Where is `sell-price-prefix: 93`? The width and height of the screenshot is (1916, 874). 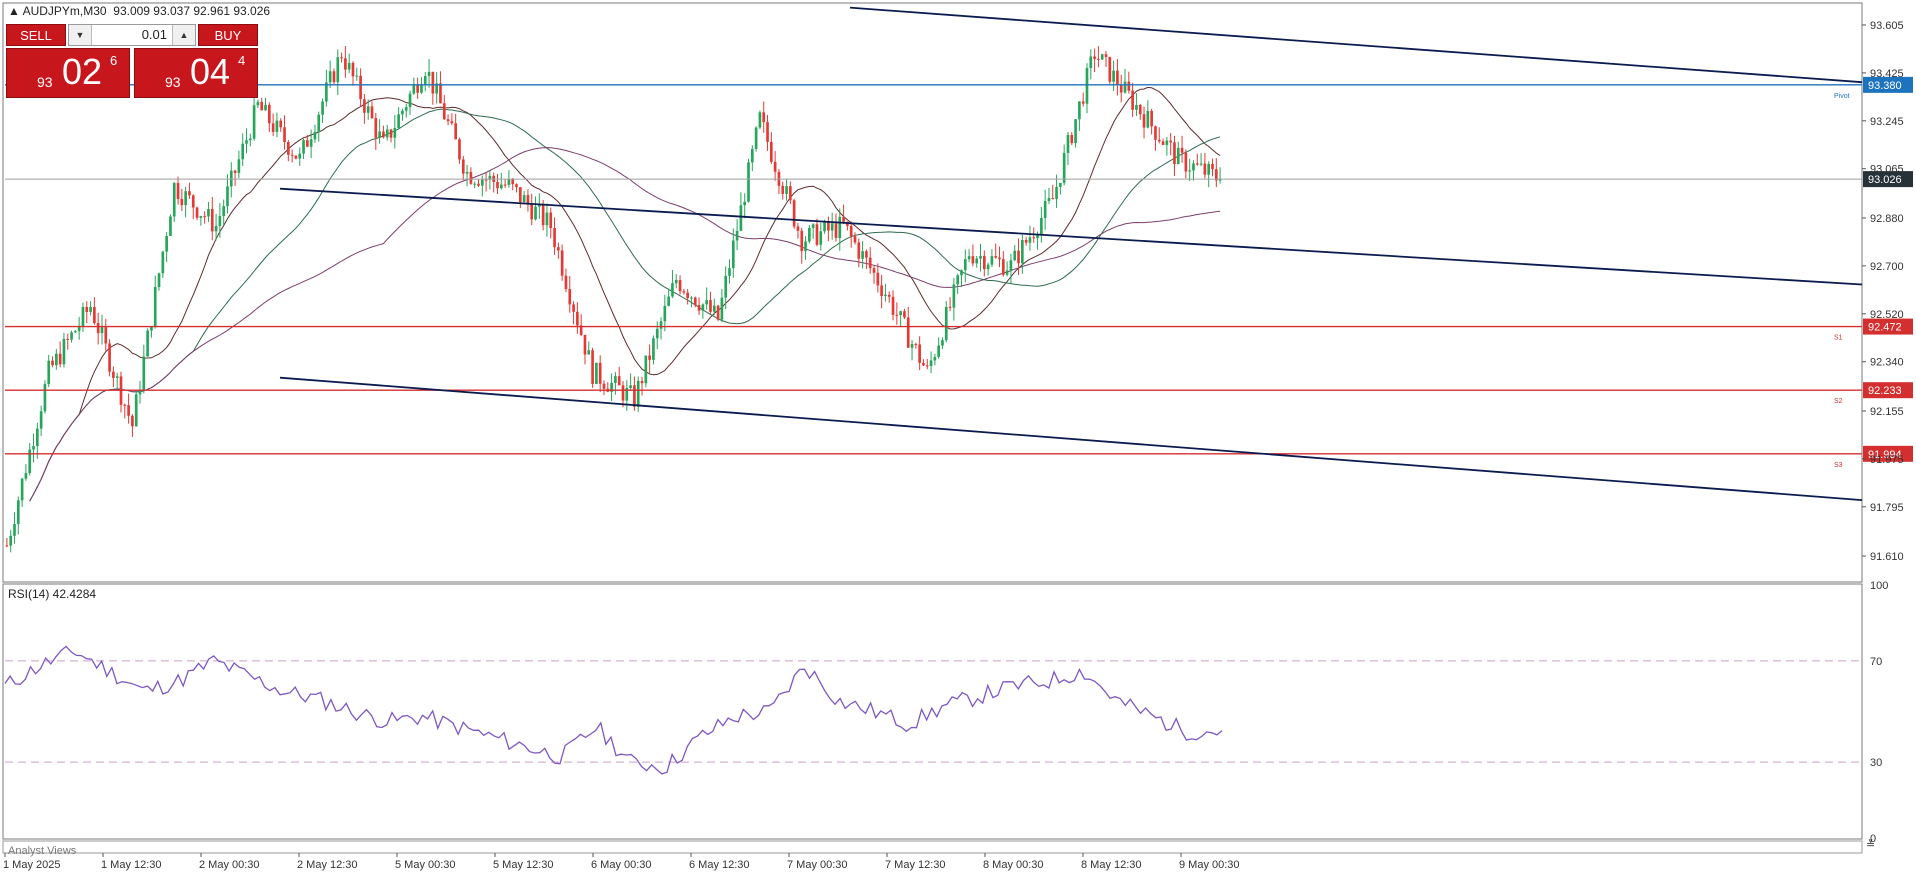 sell-price-prefix: 93 is located at coordinates (45, 82).